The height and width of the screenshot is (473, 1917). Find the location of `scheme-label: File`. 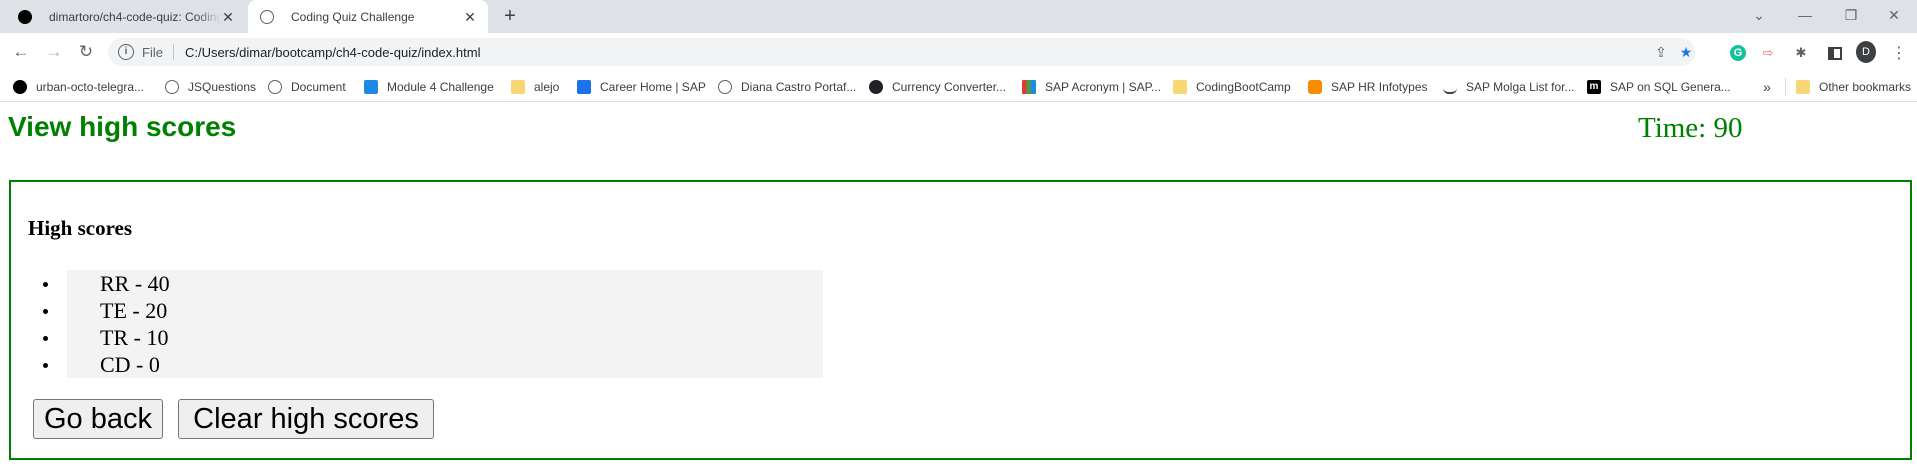

scheme-label: File is located at coordinates (152, 52).